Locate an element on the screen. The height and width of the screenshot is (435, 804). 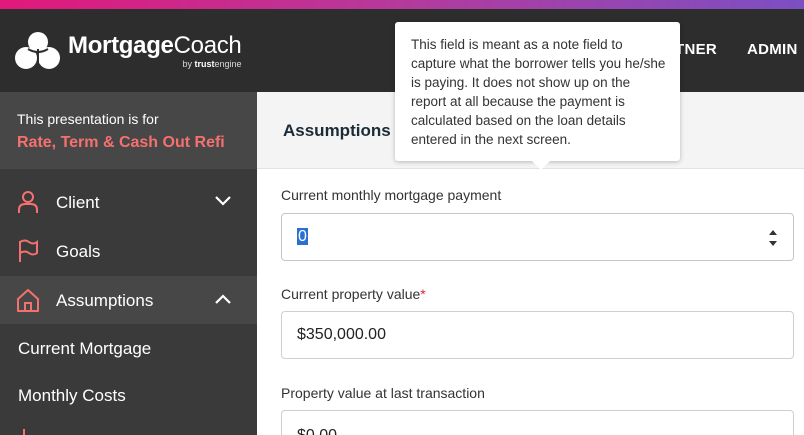
current-monthly-payment-input: 0 is located at coordinates (537, 237).